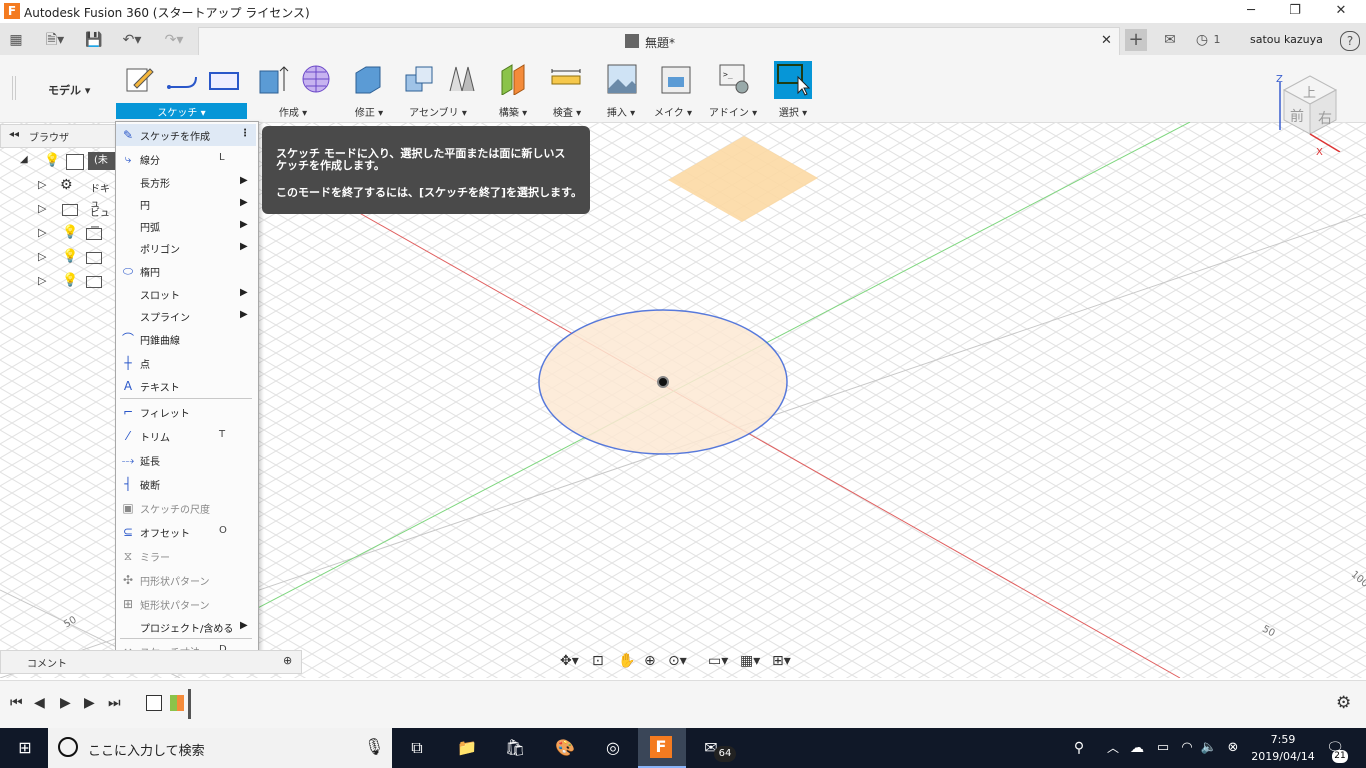  I want to click on menu-item: ✣ 円形状パターン, so click(186, 580).